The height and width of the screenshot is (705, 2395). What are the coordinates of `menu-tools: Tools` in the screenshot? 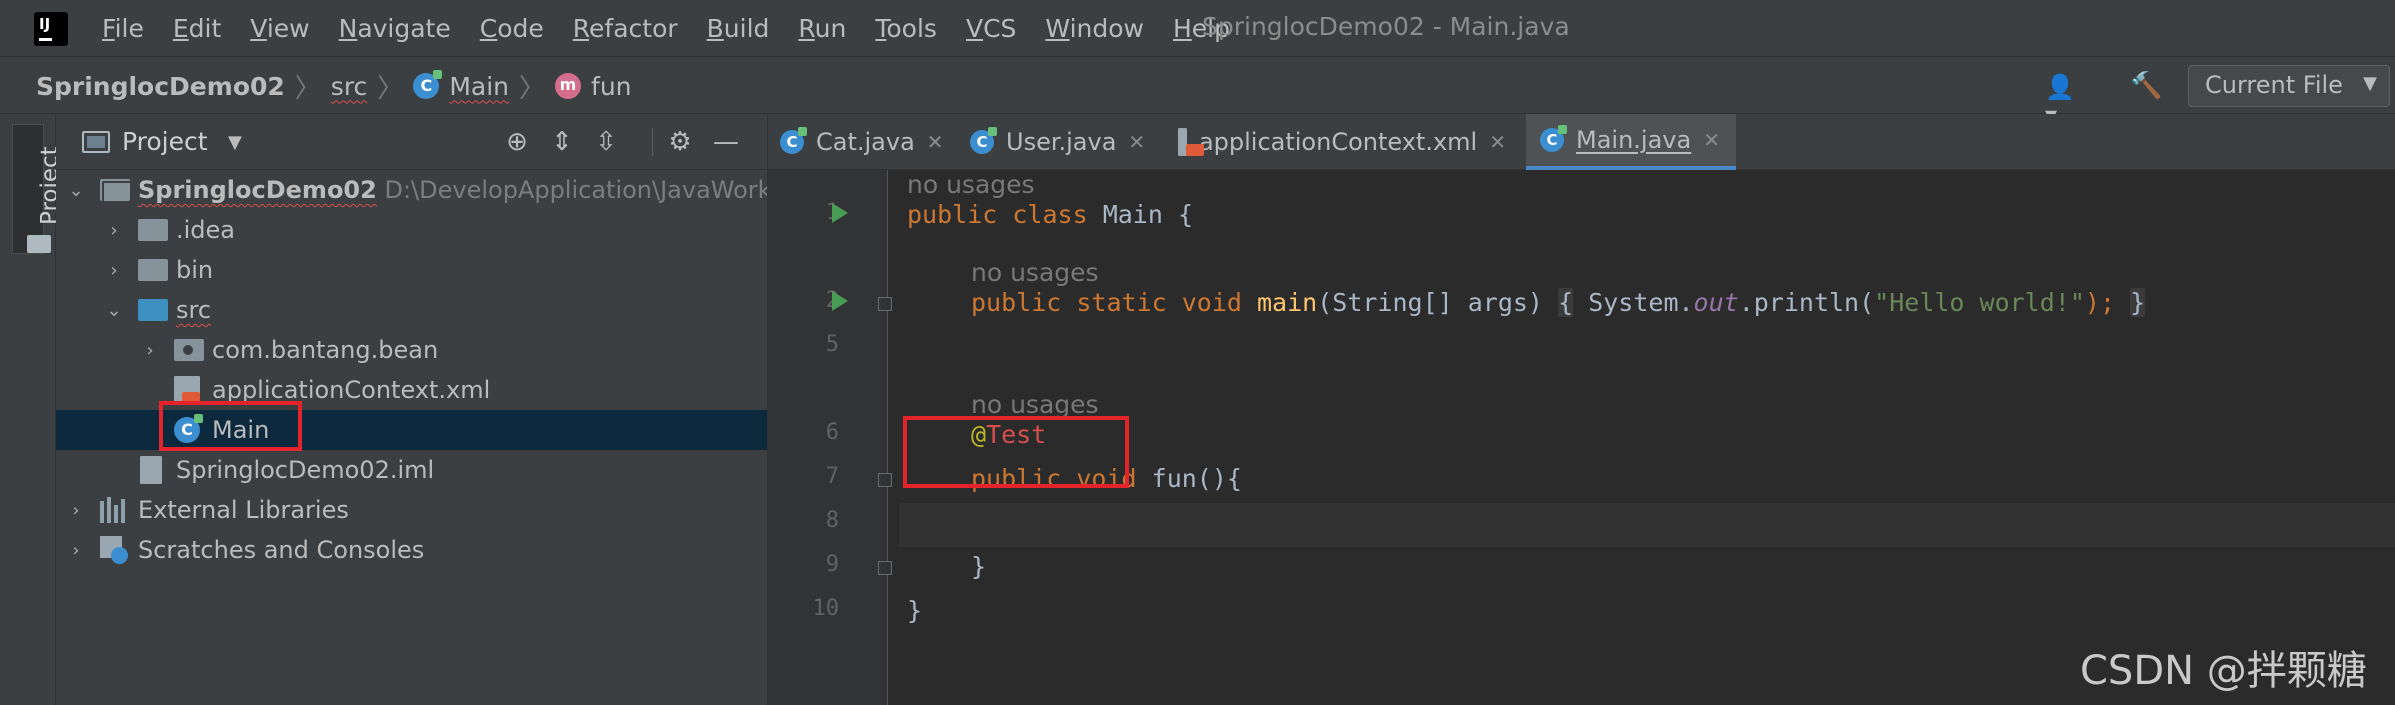 It's located at (906, 28).